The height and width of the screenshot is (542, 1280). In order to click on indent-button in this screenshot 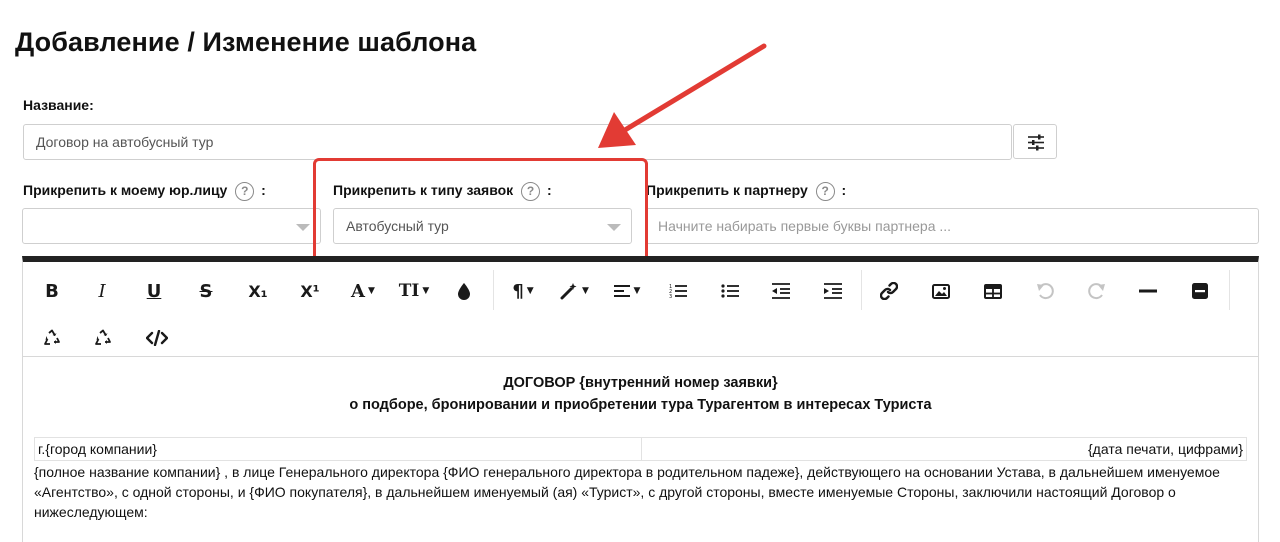, I will do `click(833, 291)`.